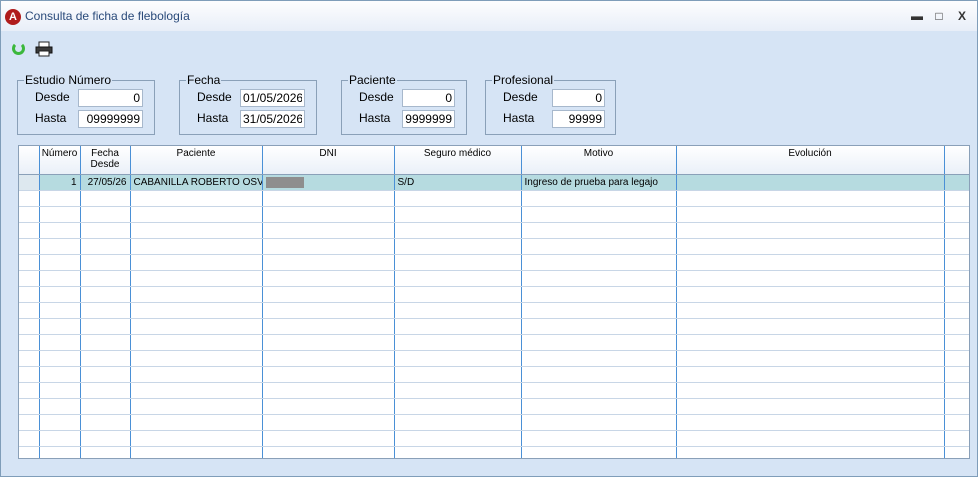 The height and width of the screenshot is (477, 978). What do you see at coordinates (196, 160) in the screenshot?
I see `col-header-paciente: Paciente` at bounding box center [196, 160].